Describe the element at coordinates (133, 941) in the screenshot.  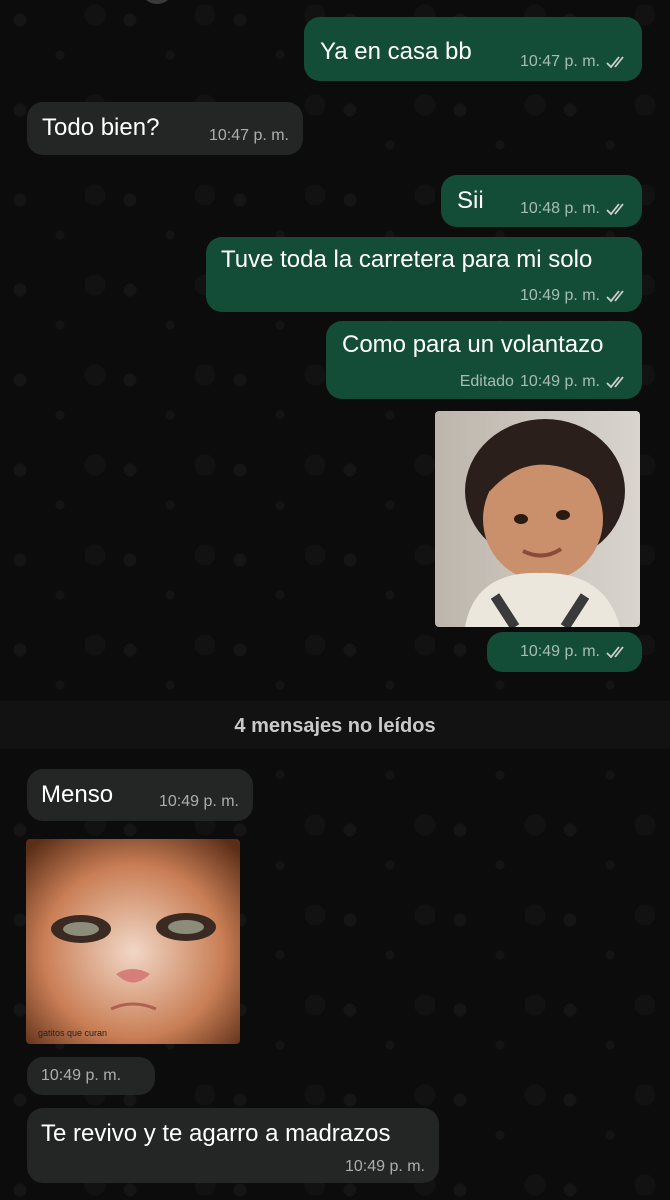
I see `cat-photo: gatitos que curan` at that location.